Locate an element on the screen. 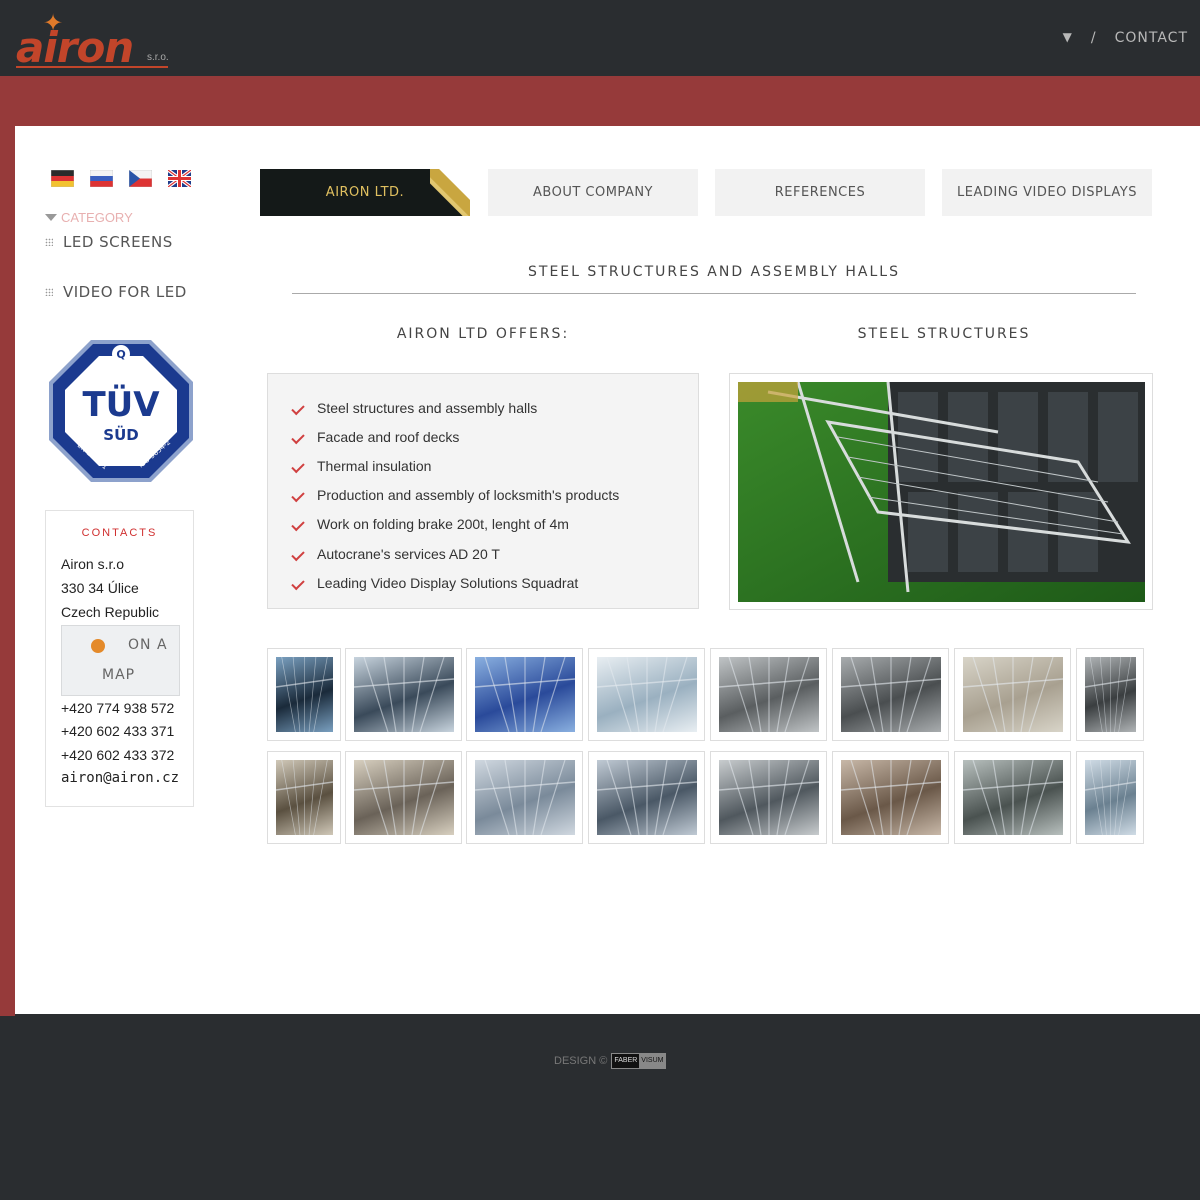  logo-suffix: s.r.o. is located at coordinates (158, 57).